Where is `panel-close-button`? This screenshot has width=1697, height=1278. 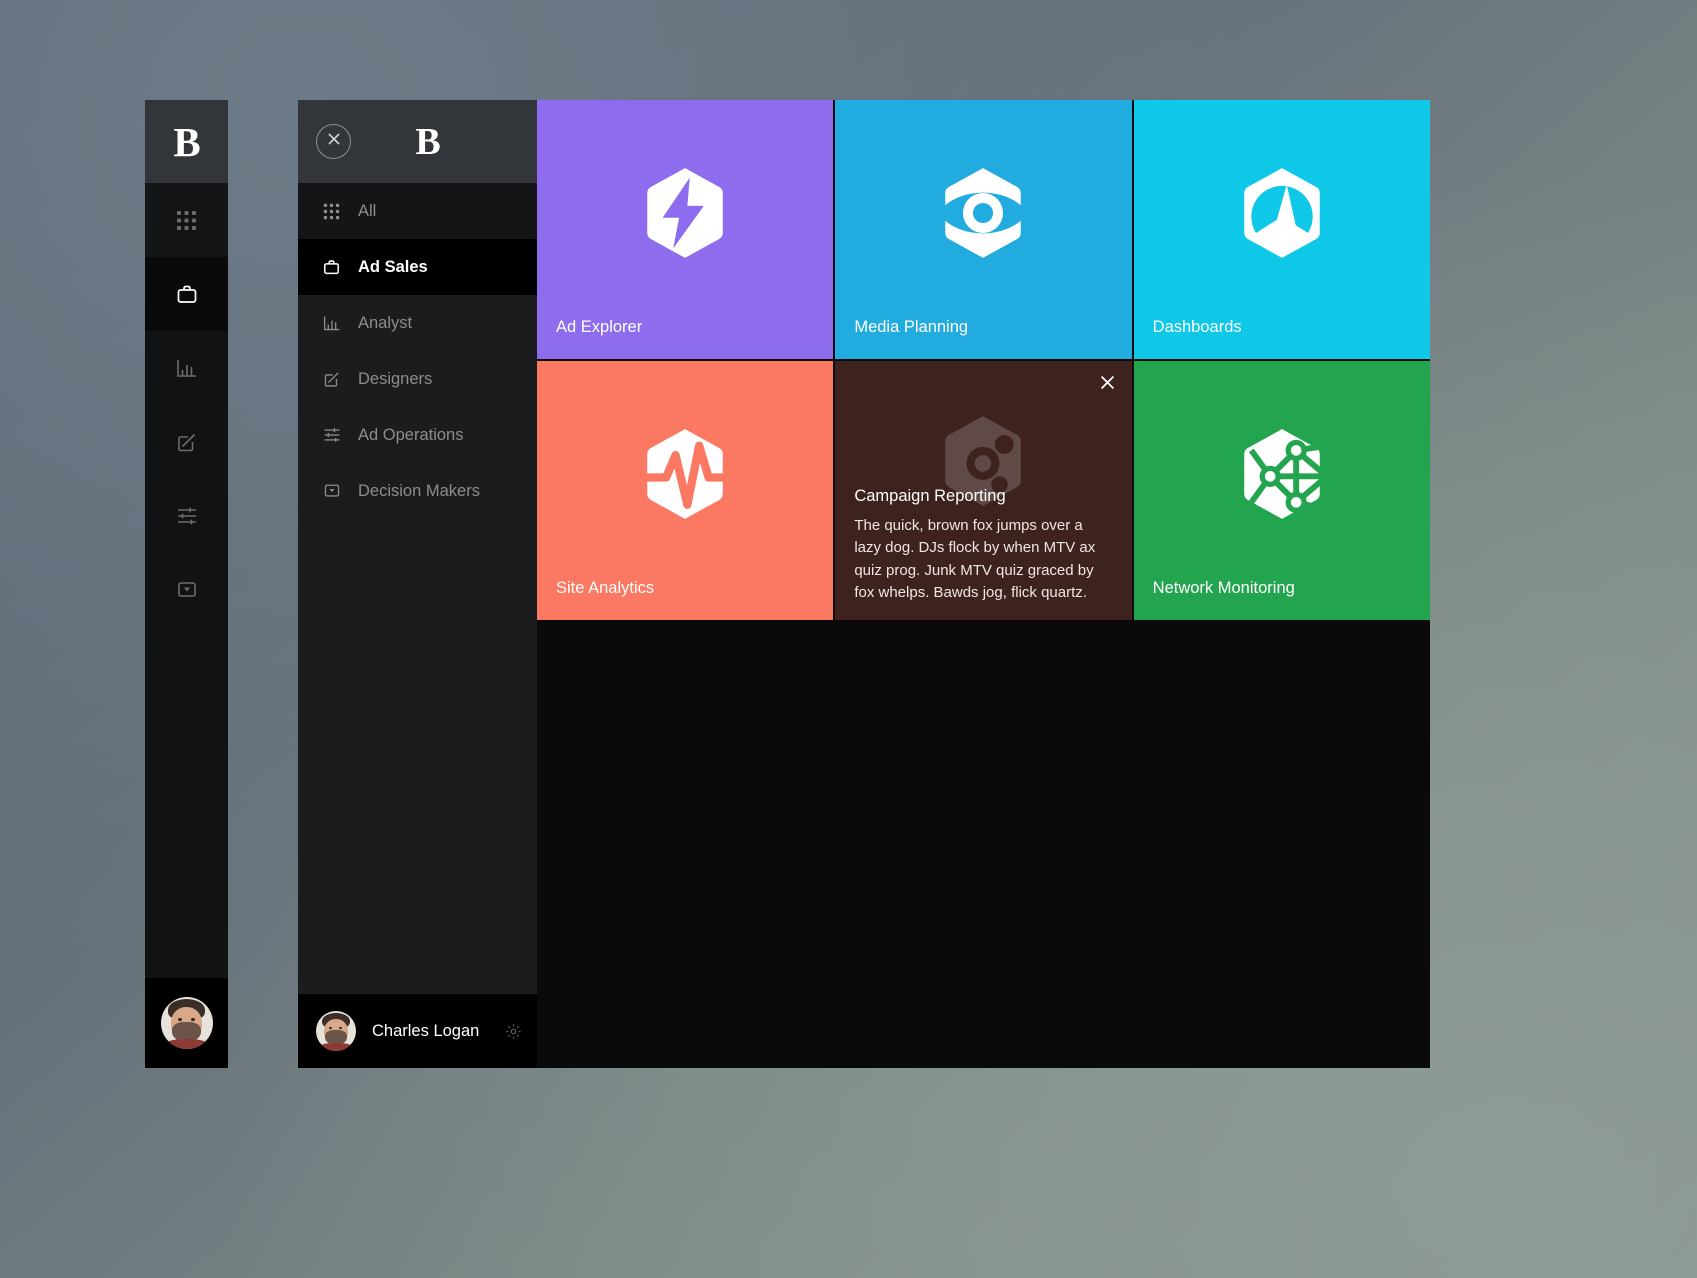
panel-close-button is located at coordinates (333, 141).